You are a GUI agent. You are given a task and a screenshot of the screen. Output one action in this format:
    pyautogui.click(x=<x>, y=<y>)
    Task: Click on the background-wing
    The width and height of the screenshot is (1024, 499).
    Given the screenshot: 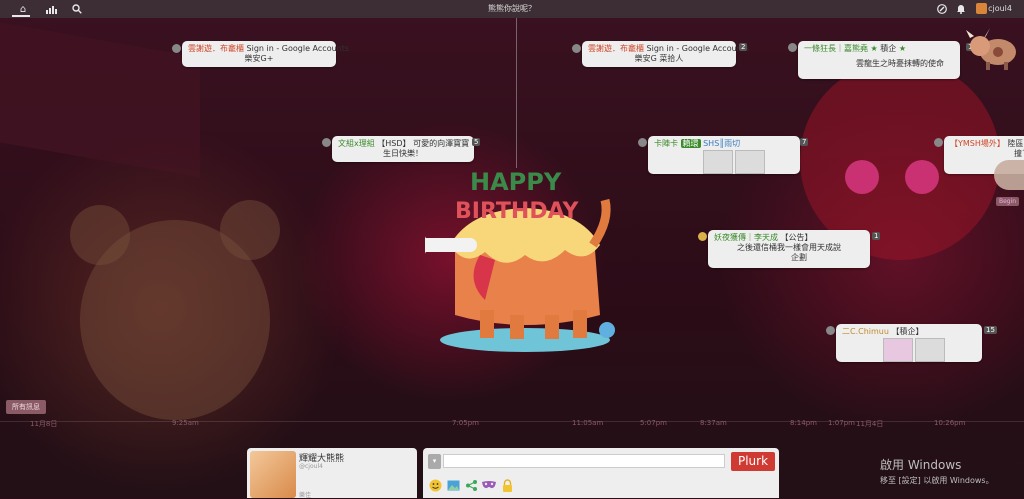 What is the action you would take?
    pyautogui.click(x=100, y=100)
    